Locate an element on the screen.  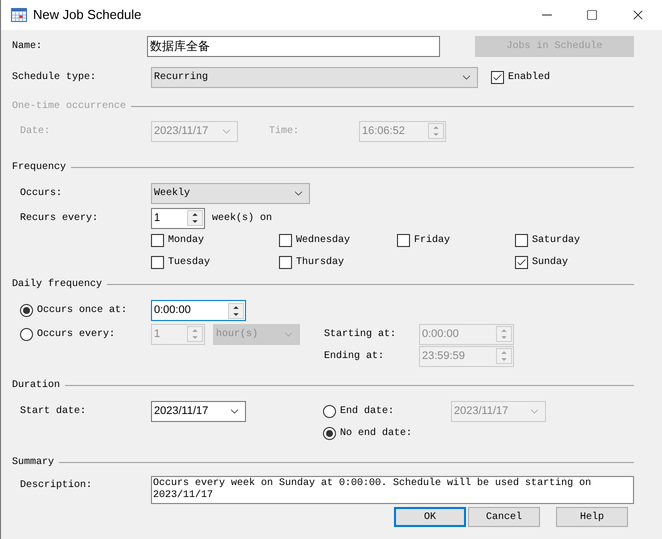
spin-field: 1 is located at coordinates (178, 218).